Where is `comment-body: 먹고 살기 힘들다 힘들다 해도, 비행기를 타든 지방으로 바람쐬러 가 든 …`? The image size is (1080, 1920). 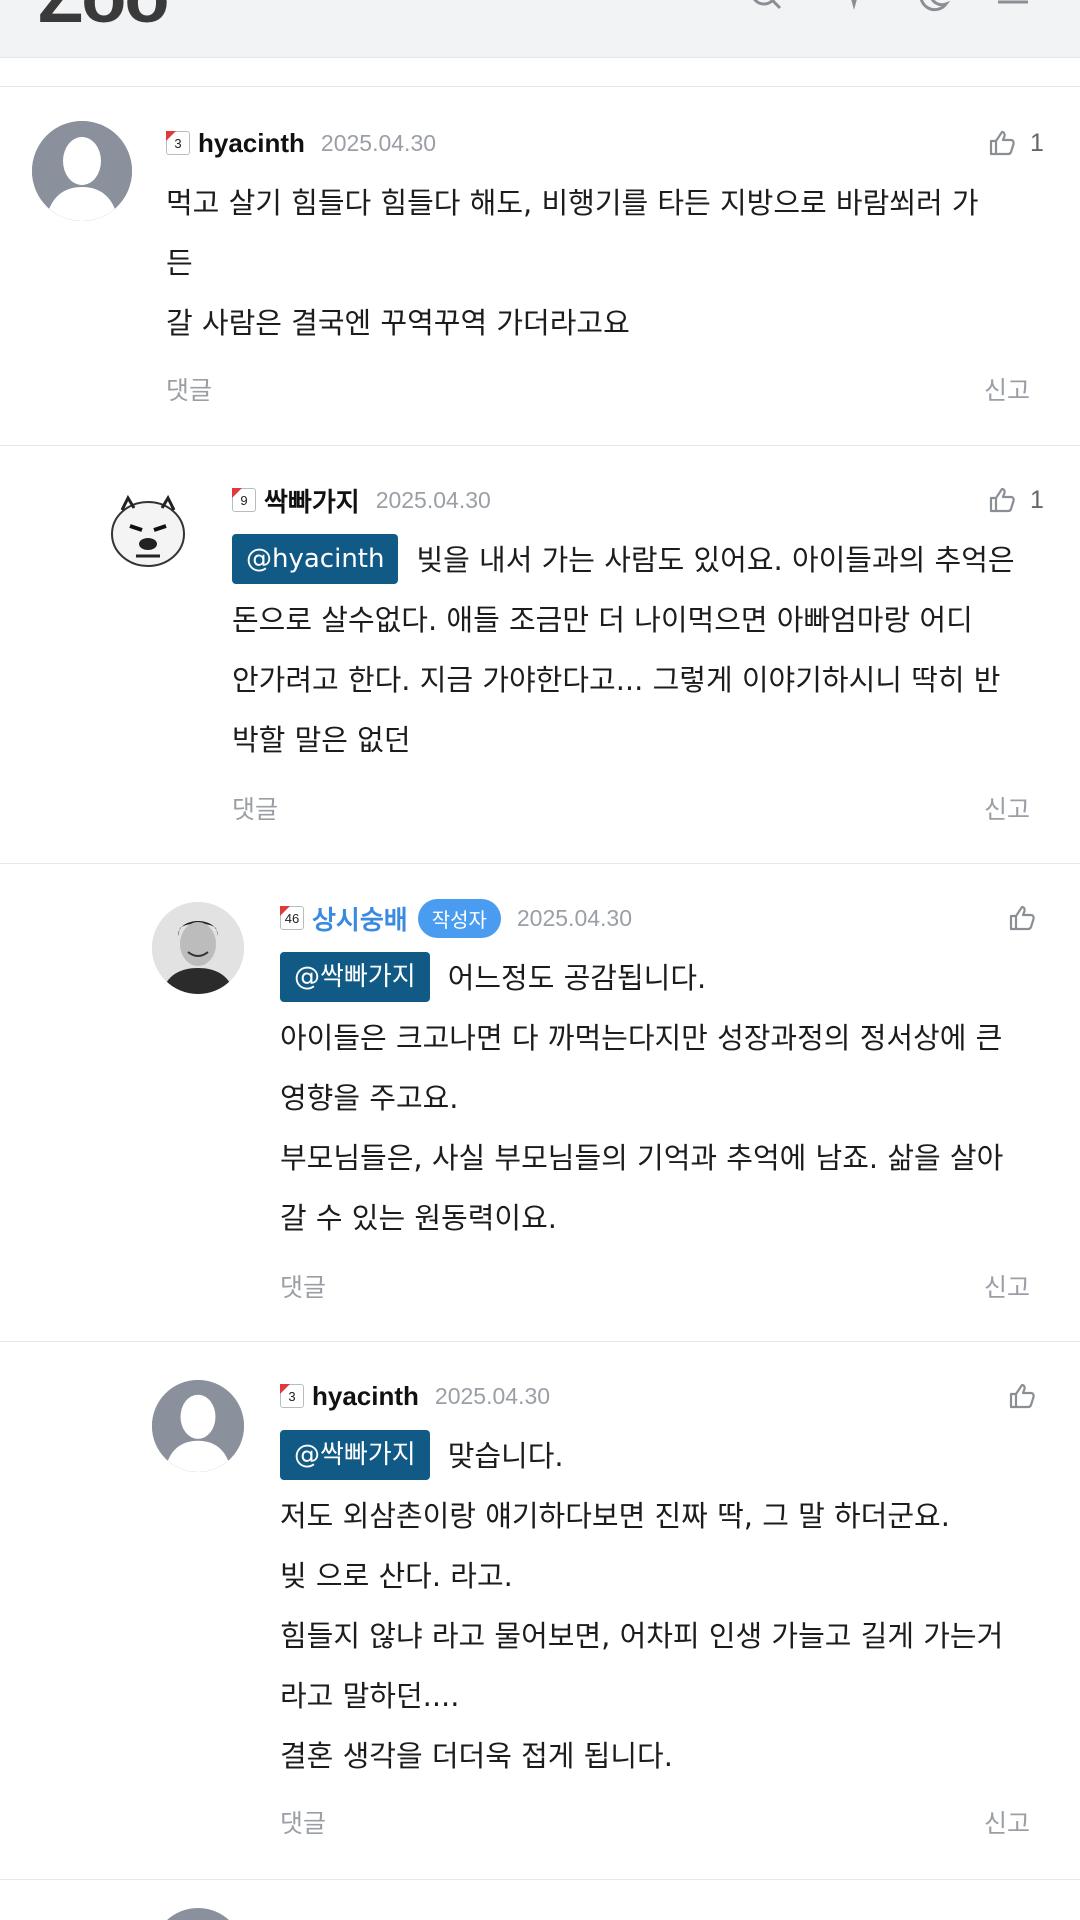
comment-body: 먹고 살기 힘들다 힘들다 해도, 비행기를 타든 지방으로 바람쐬러 가 든 … is located at coordinates (572, 263).